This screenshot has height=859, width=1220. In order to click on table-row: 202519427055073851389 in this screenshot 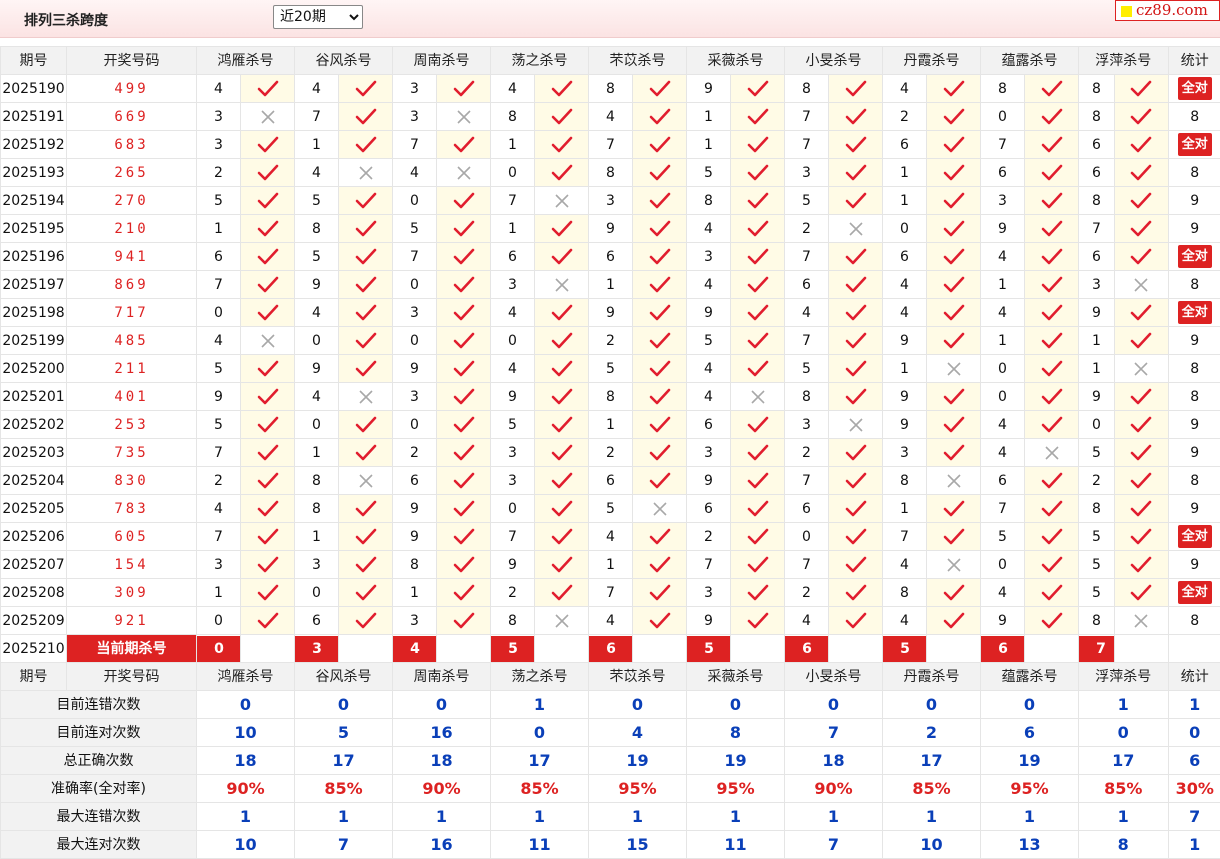, I will do `click(610, 201)`.